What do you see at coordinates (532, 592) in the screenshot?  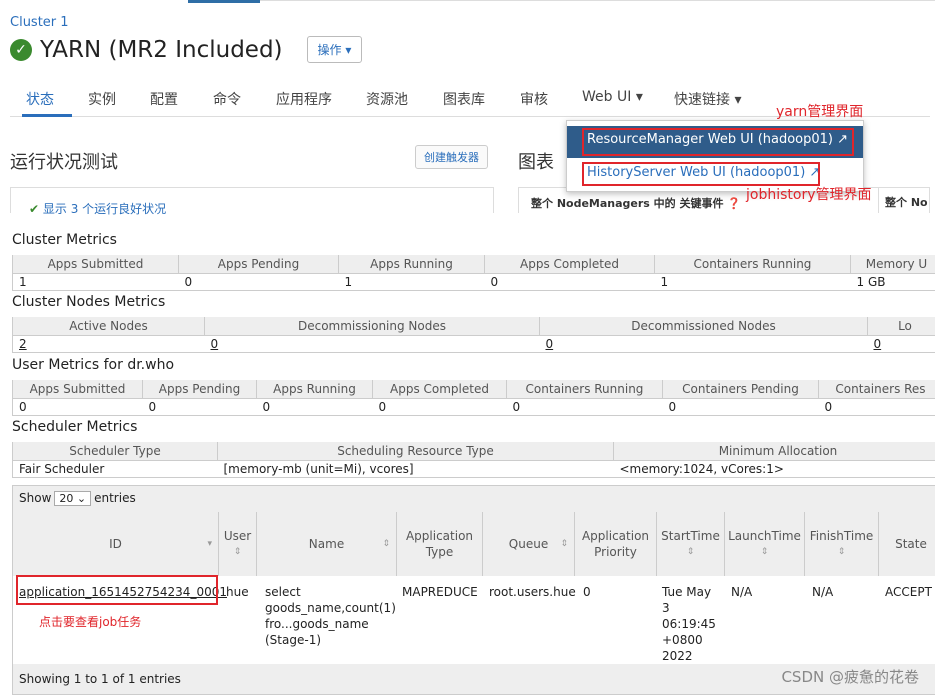 I see `app-queue: root.users.hue` at bounding box center [532, 592].